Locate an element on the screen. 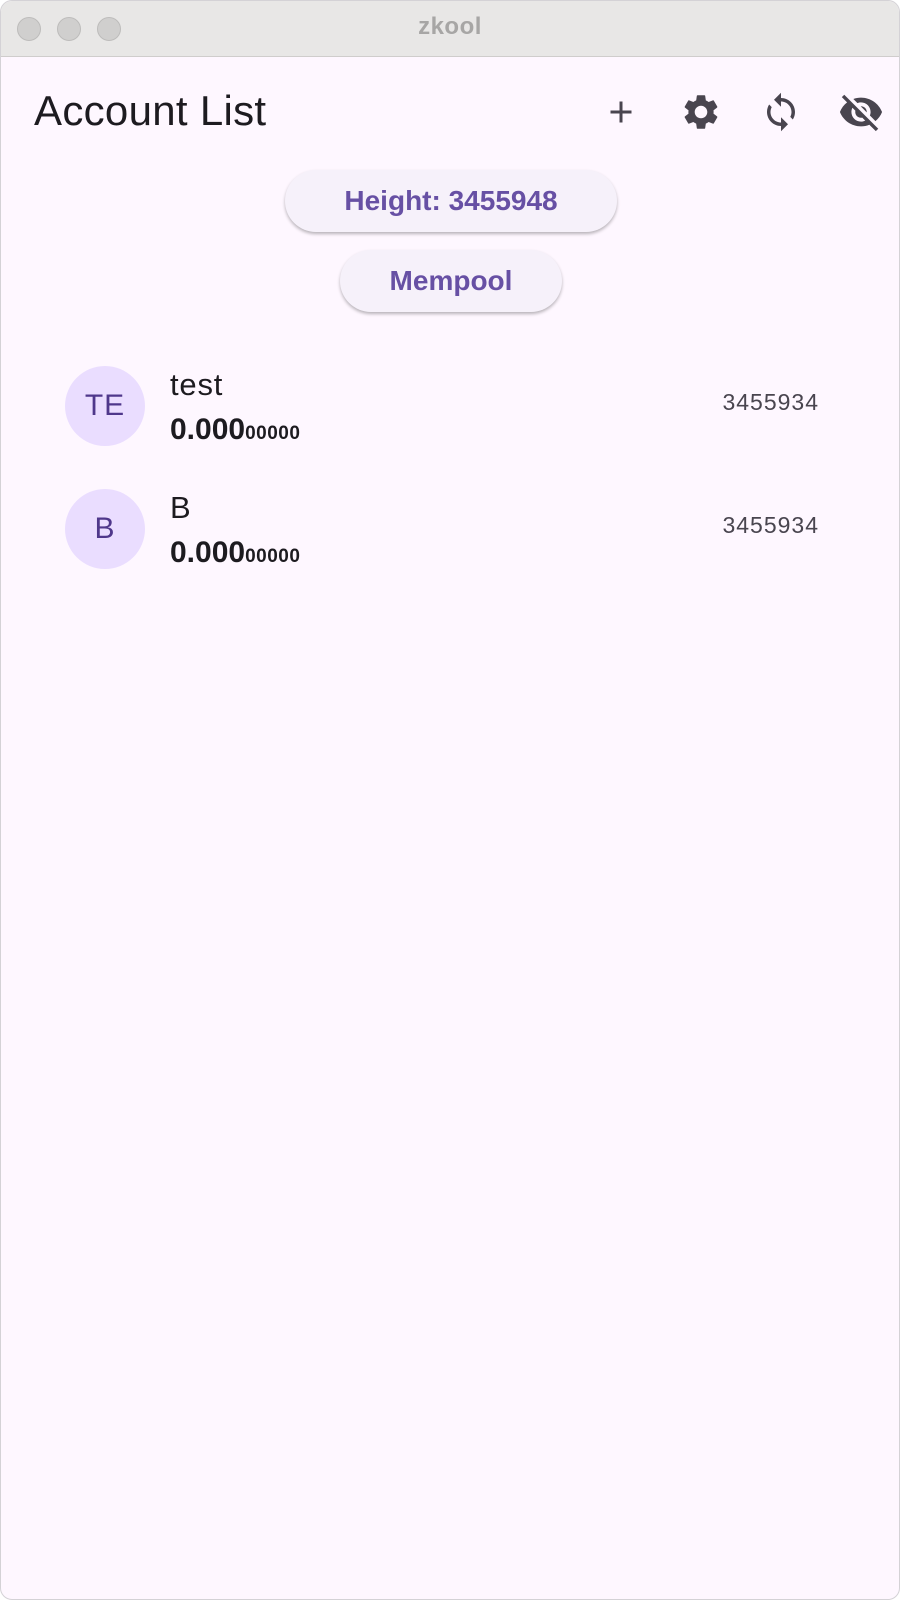 The width and height of the screenshot is (900, 1600). gear-icon is located at coordinates (701, 112).